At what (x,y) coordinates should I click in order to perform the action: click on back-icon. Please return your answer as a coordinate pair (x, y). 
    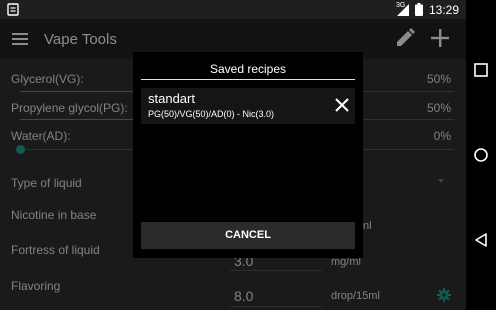
    Looking at the image, I should click on (481, 240).